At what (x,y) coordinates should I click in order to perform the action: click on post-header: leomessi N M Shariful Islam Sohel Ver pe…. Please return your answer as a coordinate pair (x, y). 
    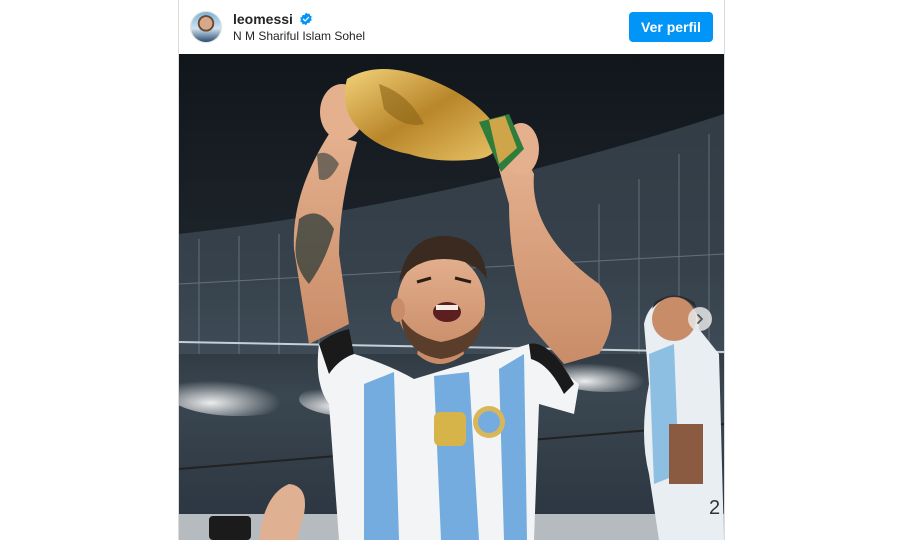
    Looking at the image, I should click on (451, 27).